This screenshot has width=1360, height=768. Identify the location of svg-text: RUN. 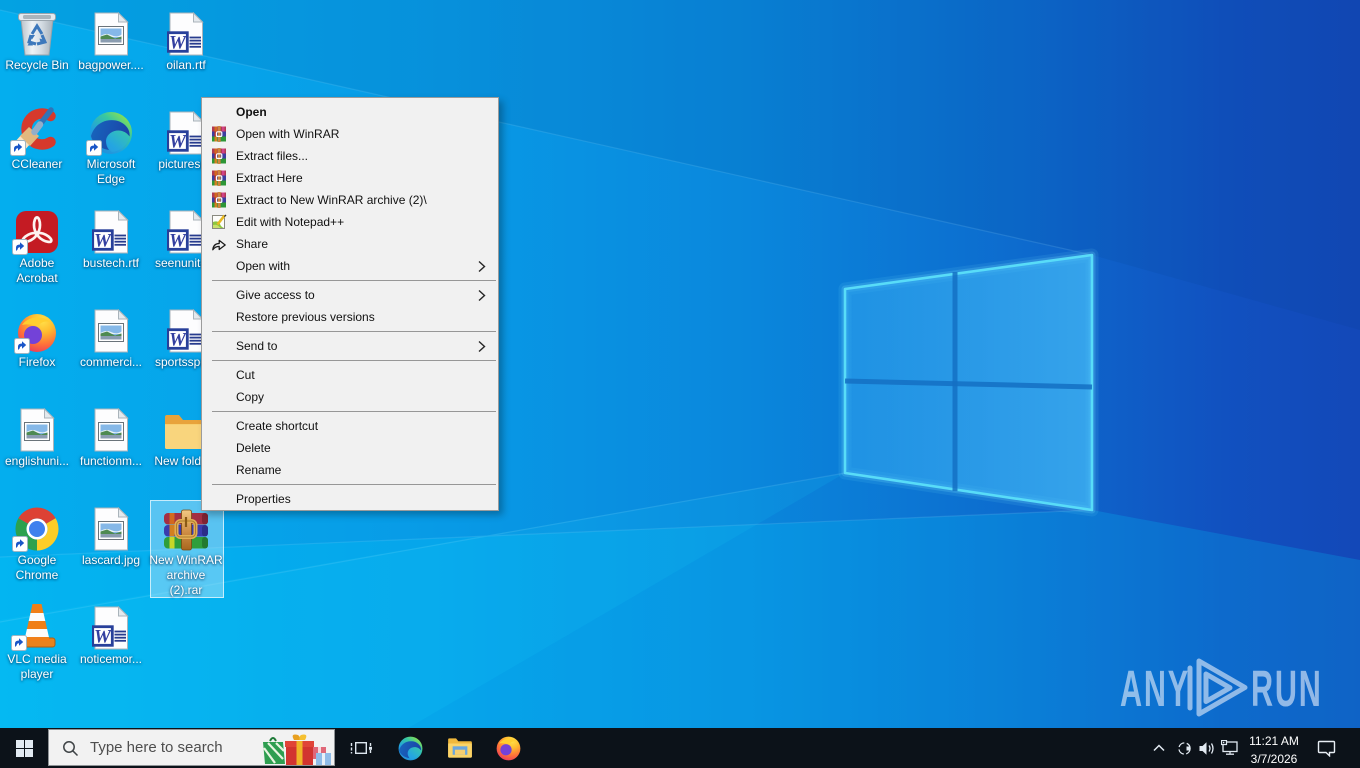
(1287, 688).